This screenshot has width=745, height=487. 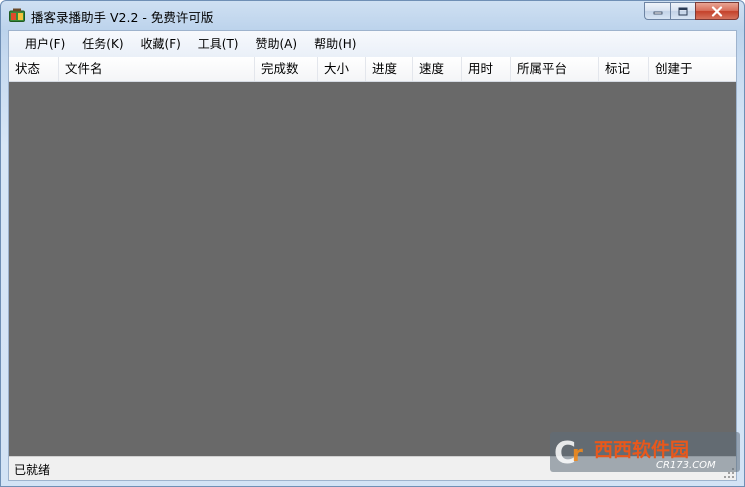 What do you see at coordinates (17, 15) in the screenshot?
I see `app-logo-icon` at bounding box center [17, 15].